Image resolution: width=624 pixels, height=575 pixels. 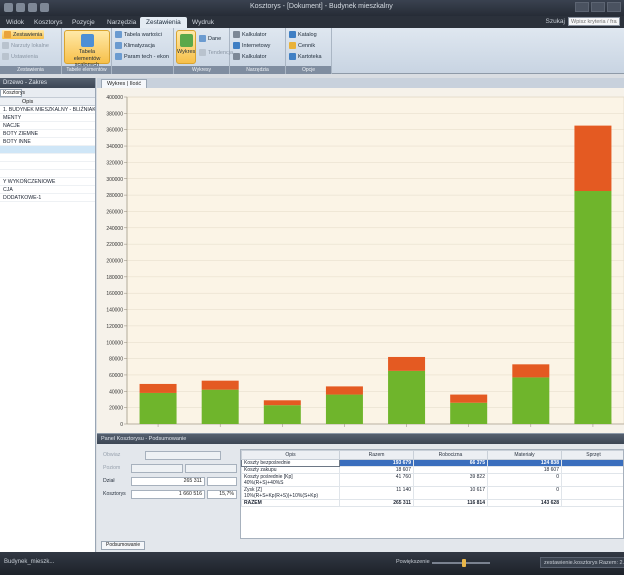 I want to click on tab-kosztorys: Kosztorys, so click(x=48, y=22).